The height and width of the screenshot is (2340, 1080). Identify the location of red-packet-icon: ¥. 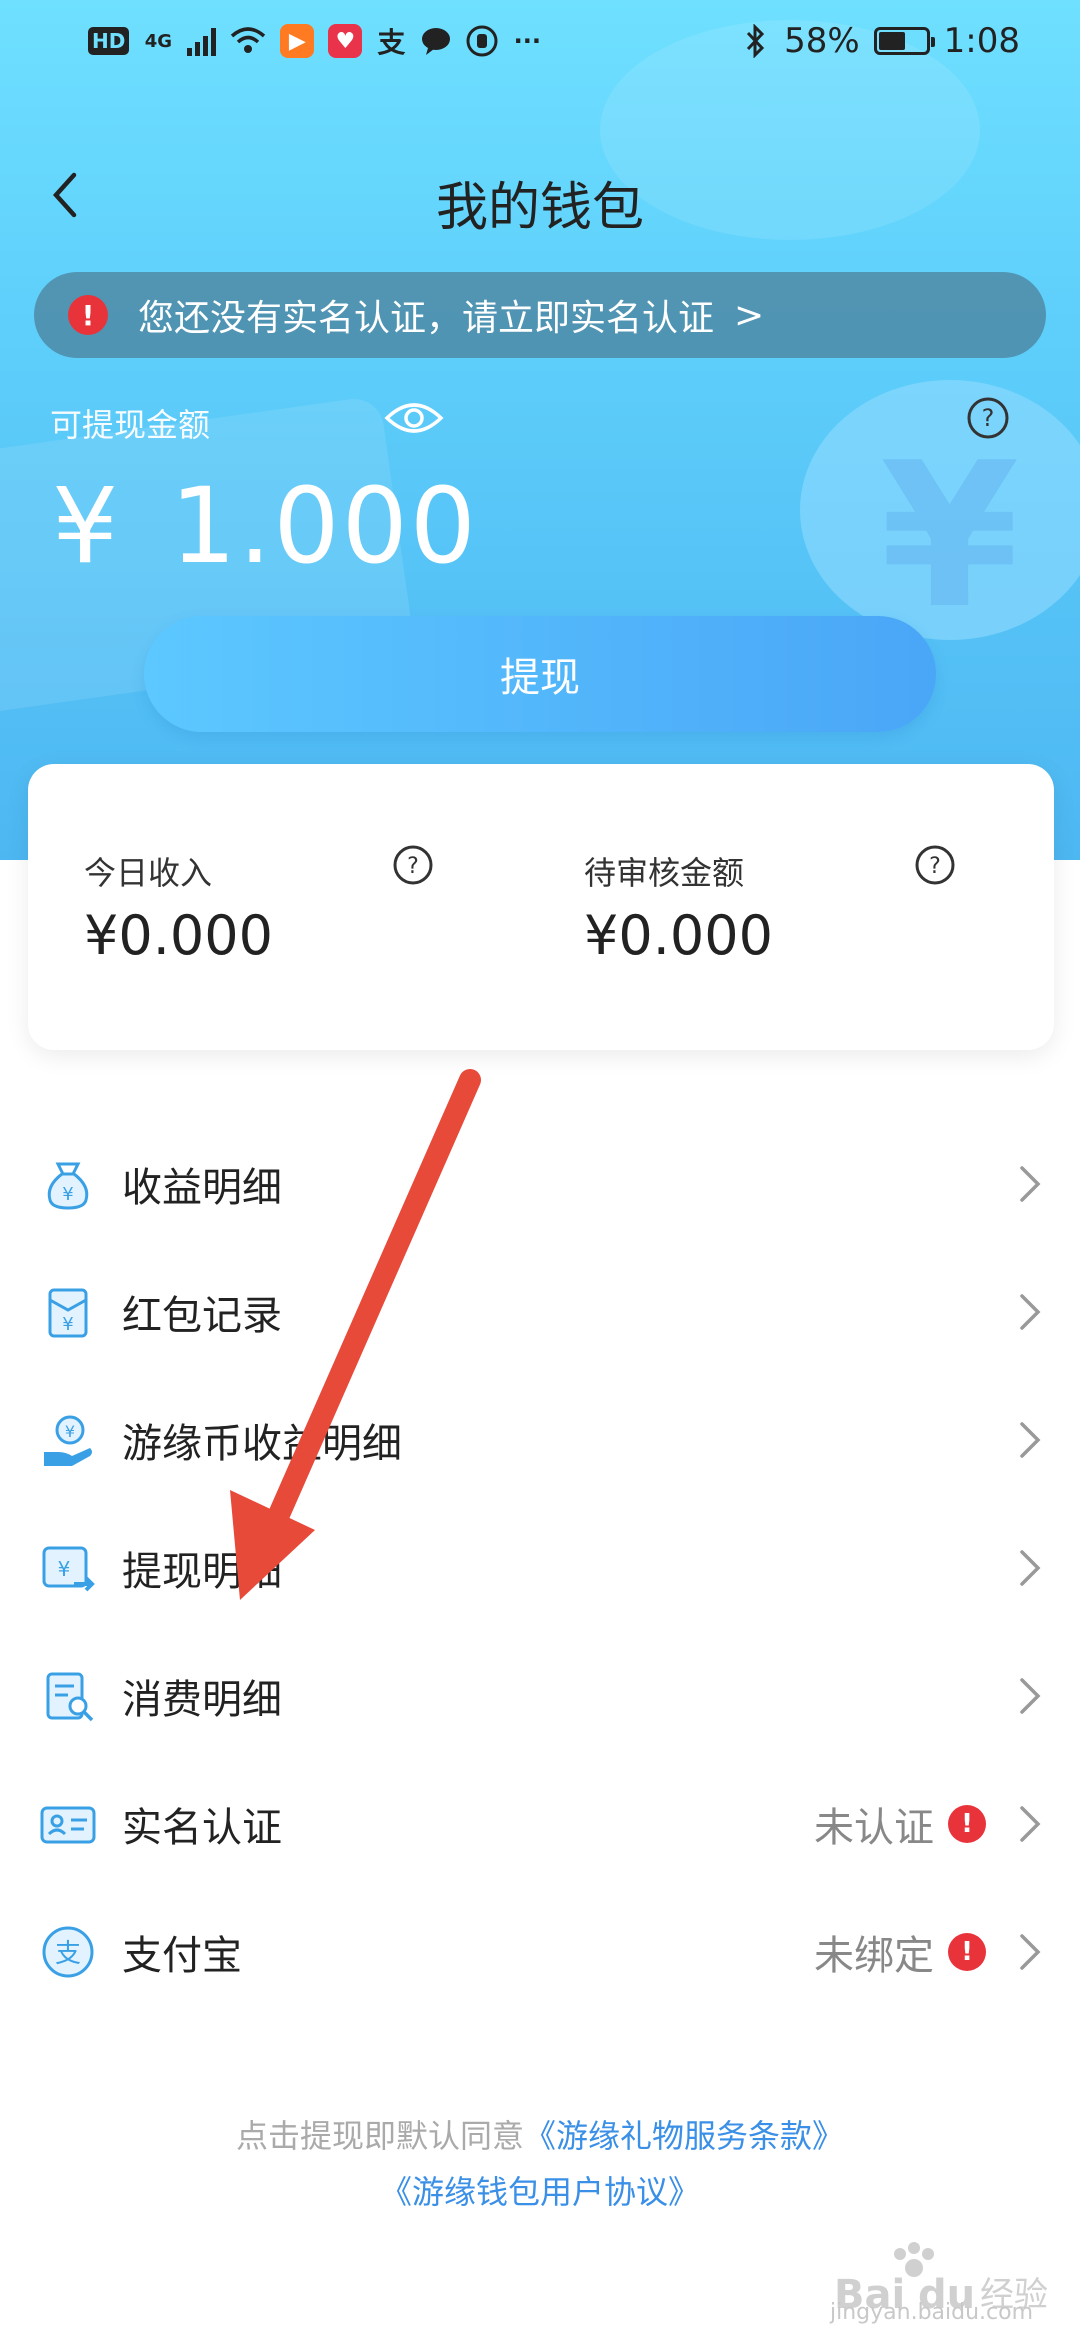
(68, 1313).